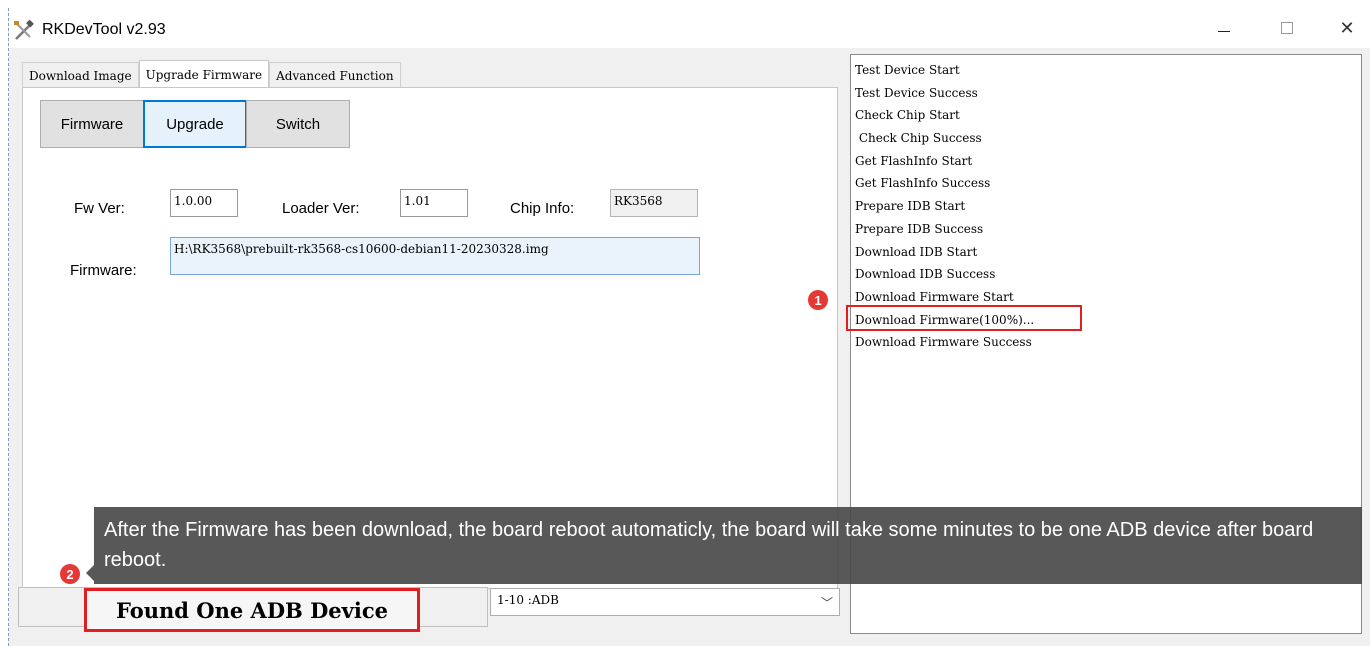  Describe the element at coordinates (70, 574) in the screenshot. I see `annotation-badge-2: 2` at that location.